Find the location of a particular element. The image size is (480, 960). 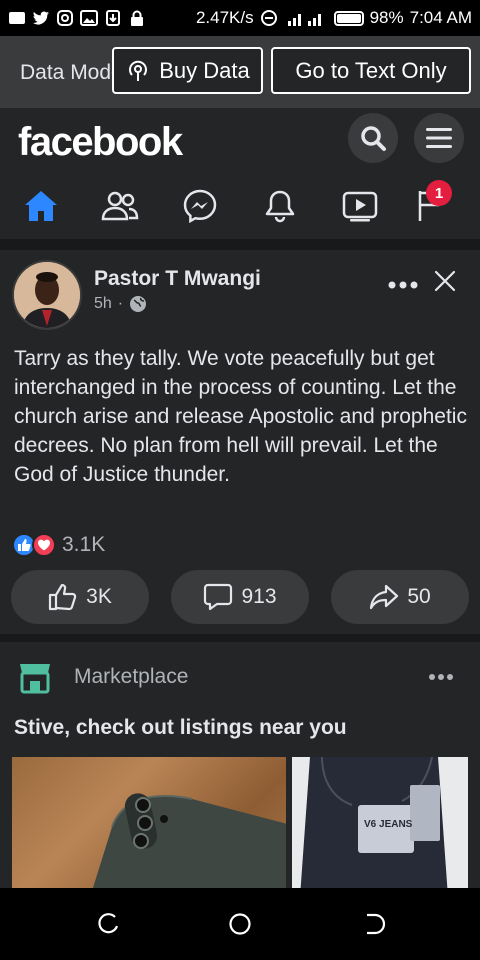

header-divider is located at coordinates (240, 241).